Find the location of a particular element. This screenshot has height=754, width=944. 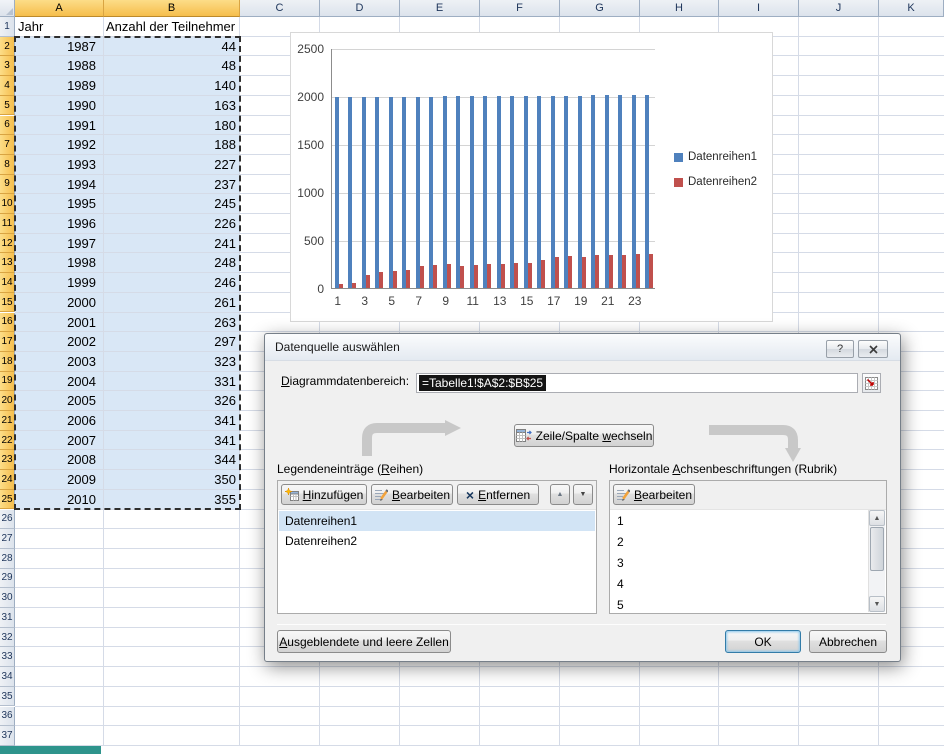

row-header-30: 30 is located at coordinates (7, 598).